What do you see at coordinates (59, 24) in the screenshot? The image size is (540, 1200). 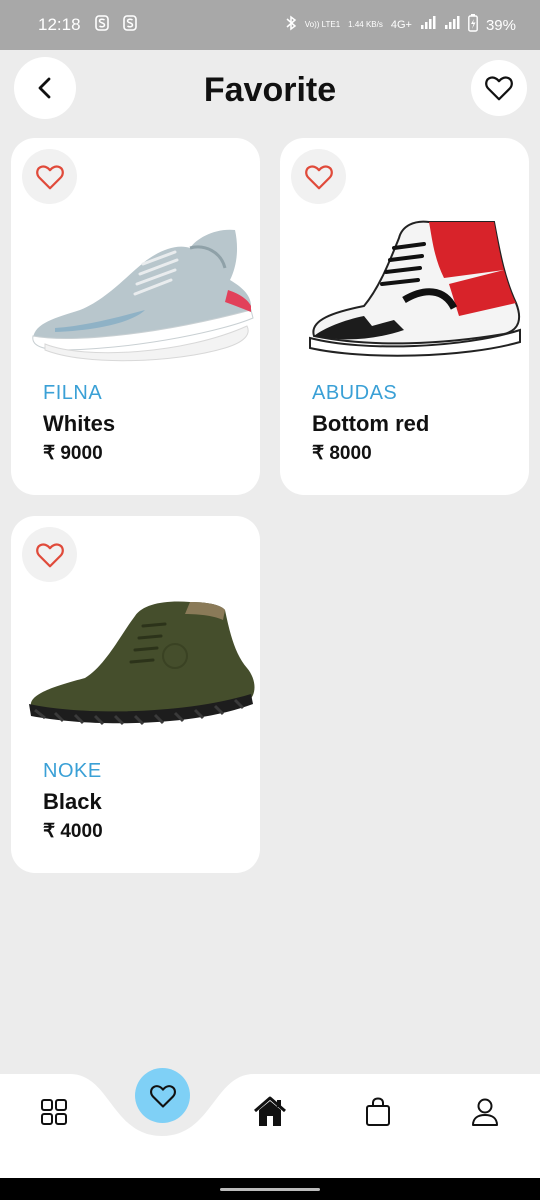 I see `status-time: 12:18` at bounding box center [59, 24].